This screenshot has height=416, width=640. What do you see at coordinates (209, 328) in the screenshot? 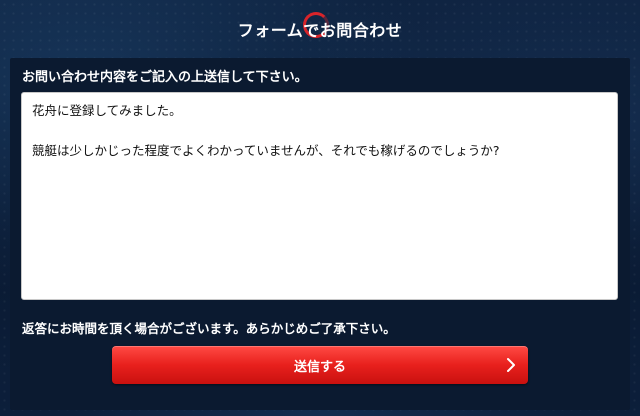
I see `reply-note: 返答にお時間を頂く場合がございます。あらかじめご了承下さい。` at bounding box center [209, 328].